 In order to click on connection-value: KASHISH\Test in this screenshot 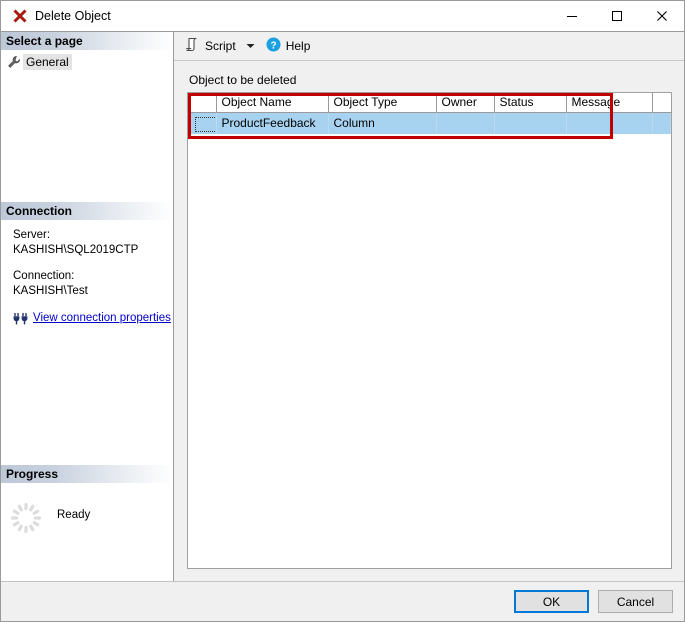, I will do `click(50, 291)`.